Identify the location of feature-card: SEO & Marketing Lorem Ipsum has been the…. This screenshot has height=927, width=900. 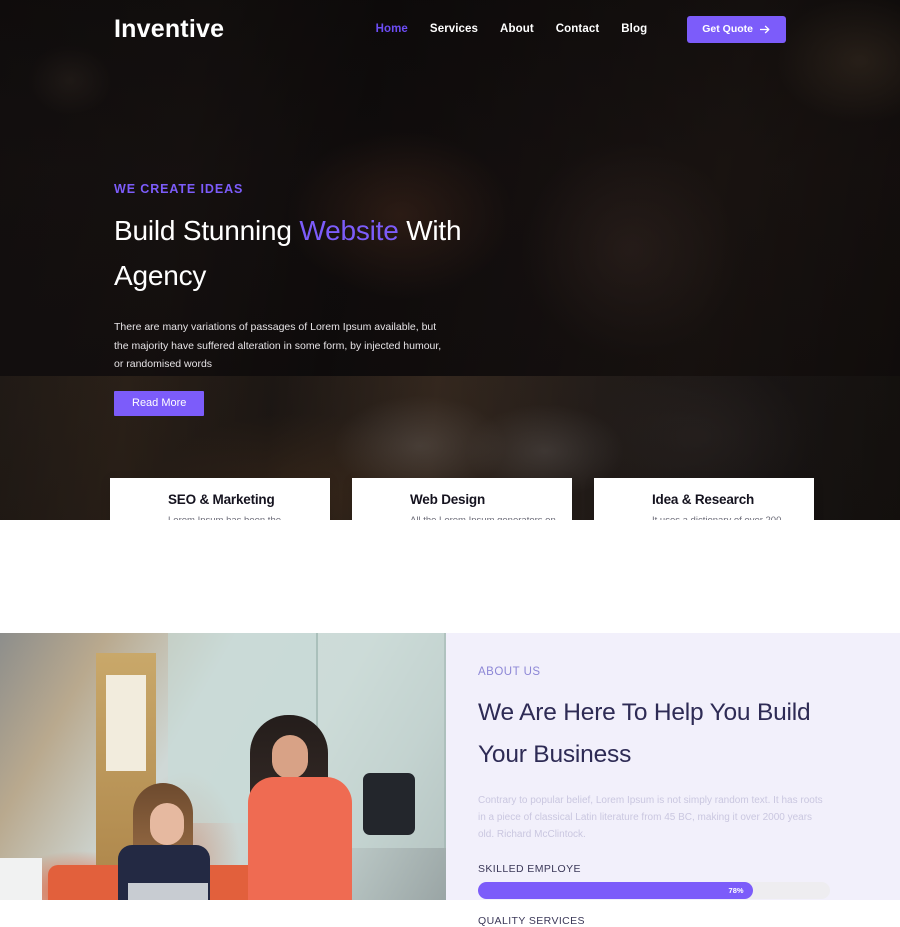
(220, 499).